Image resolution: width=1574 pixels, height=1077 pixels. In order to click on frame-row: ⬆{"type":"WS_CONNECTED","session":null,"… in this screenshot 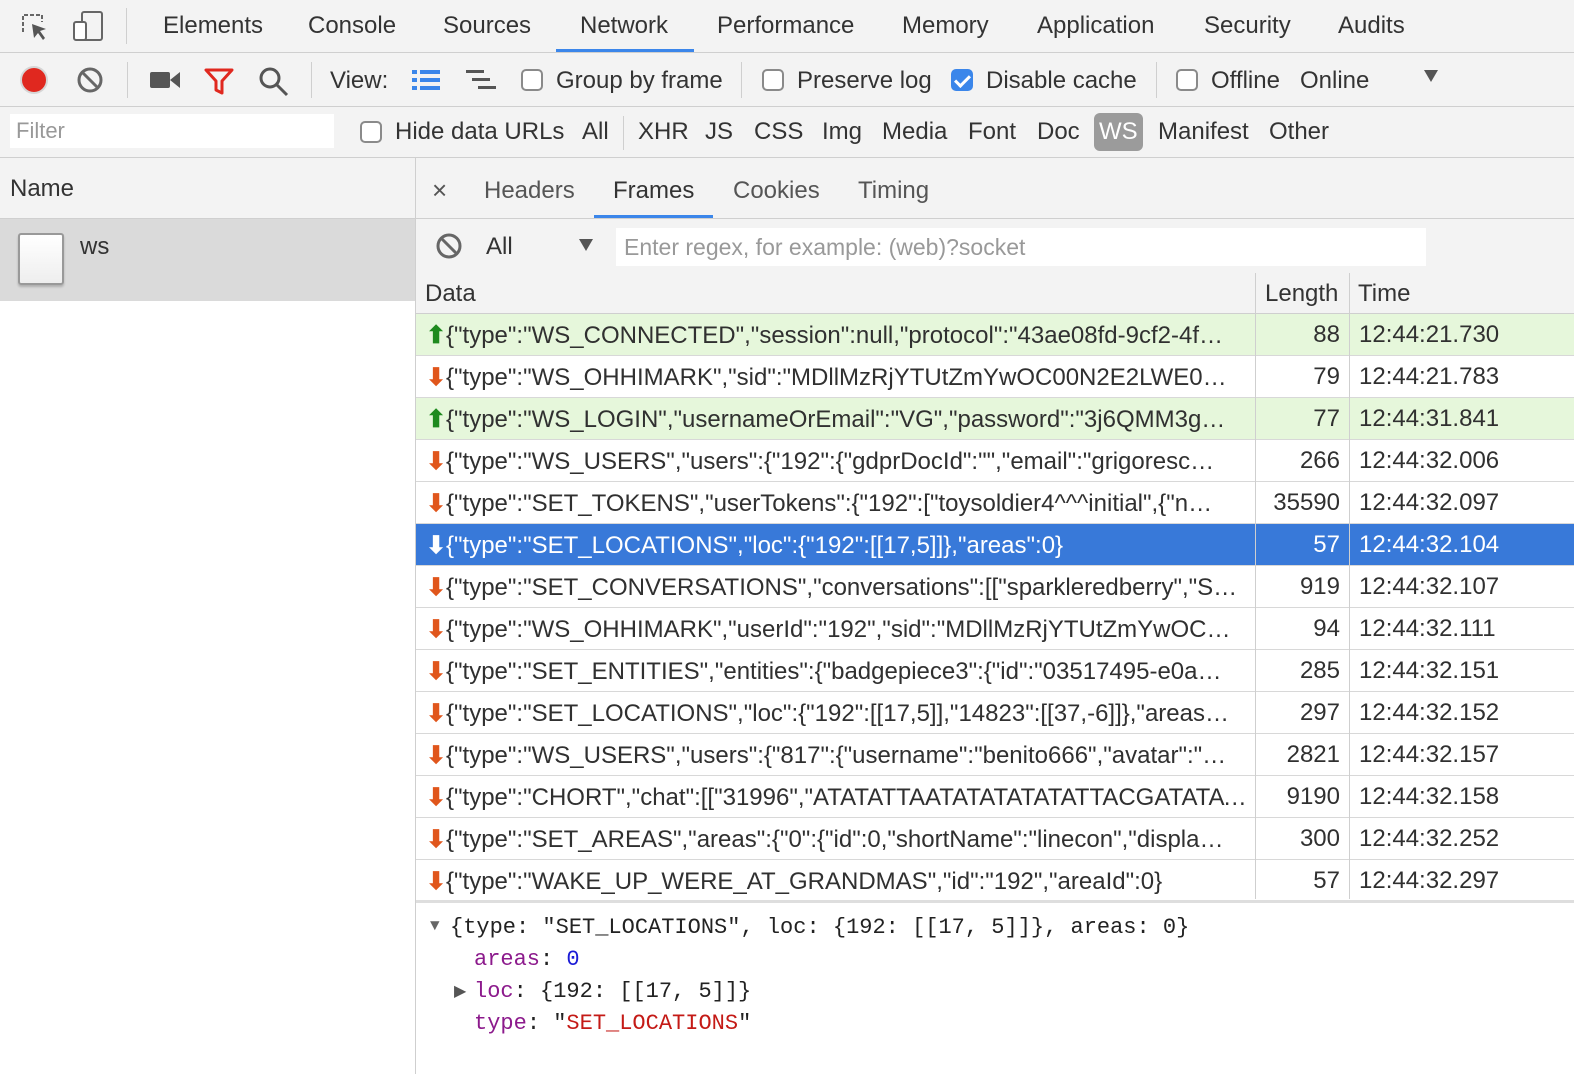, I will do `click(995, 335)`.